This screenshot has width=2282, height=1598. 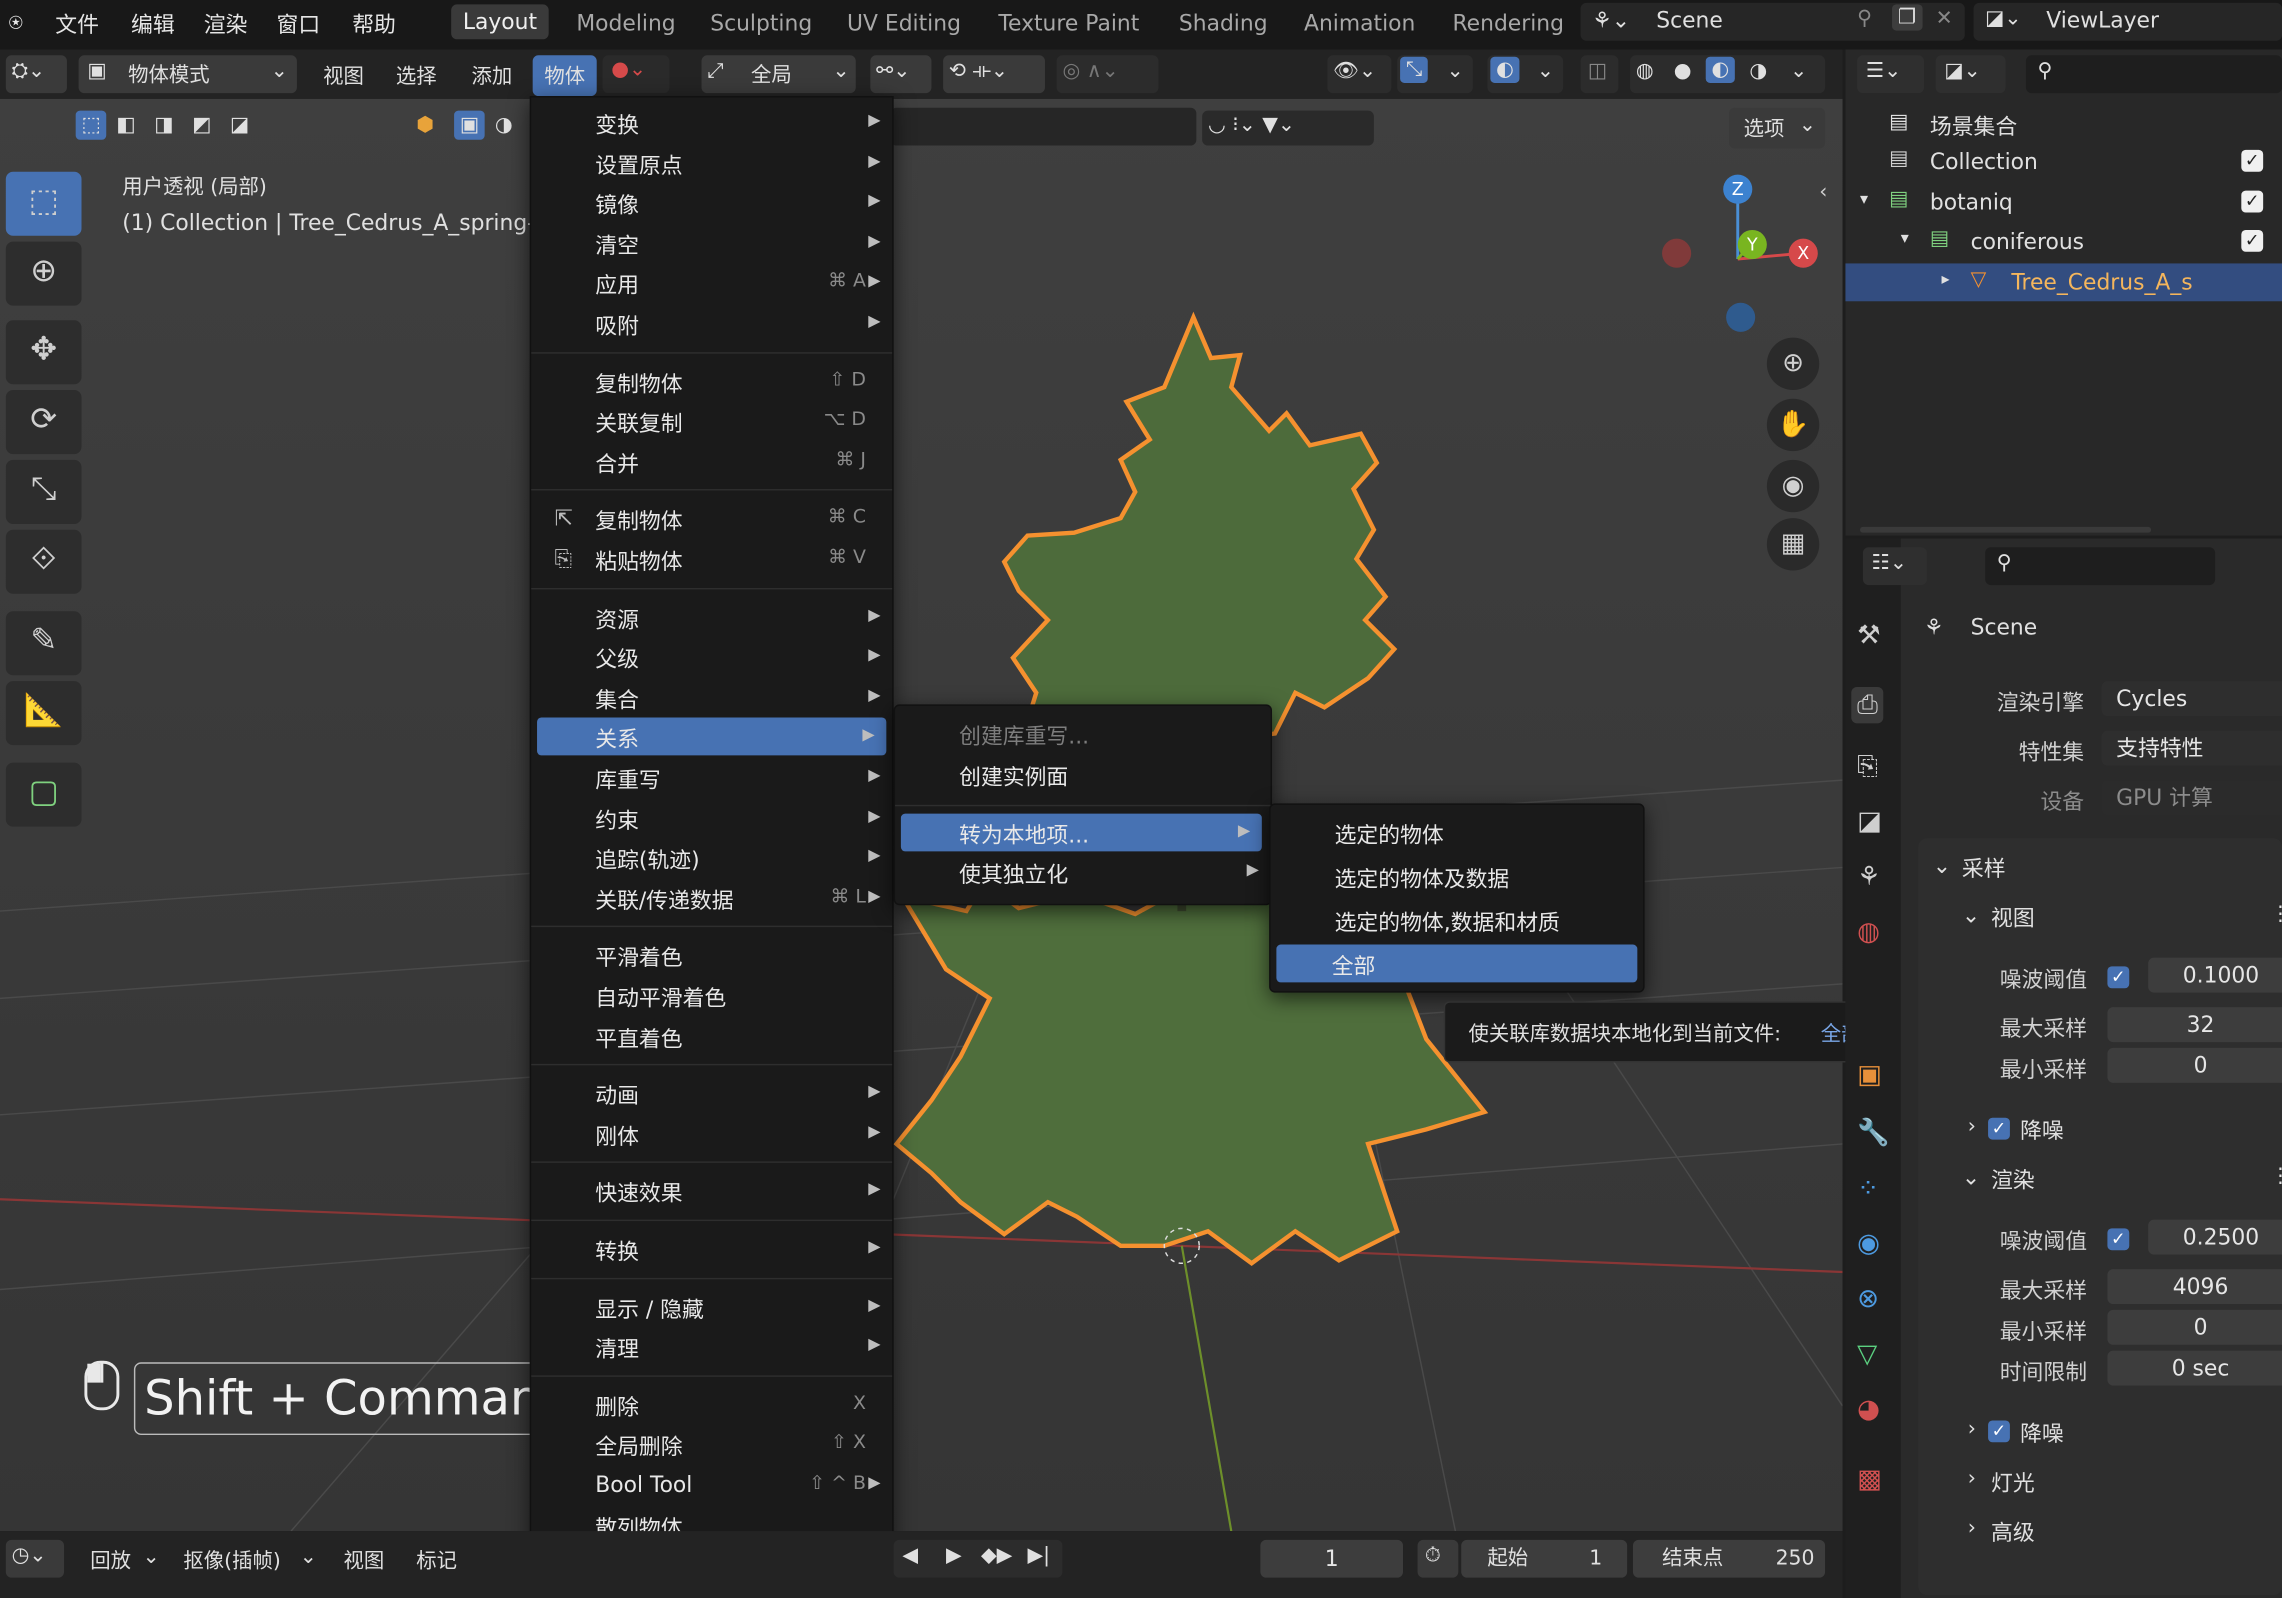 I want to click on menu-item-selected-objects-data: 选定的物体及数据, so click(x=1457, y=876).